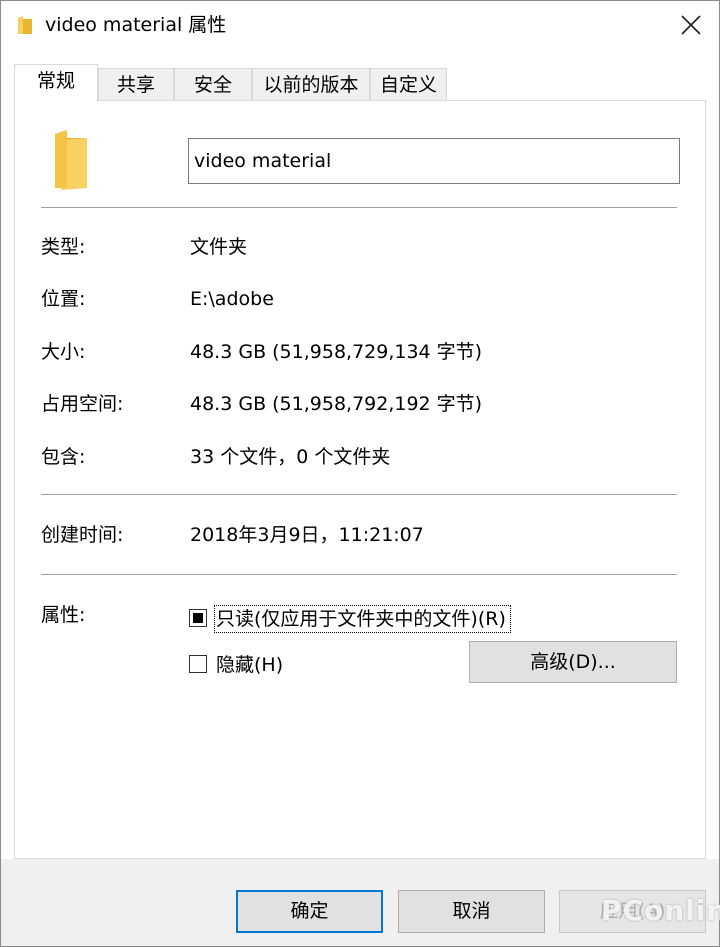 This screenshot has width=720, height=947. I want to click on tab-general: 常规, so click(56, 83).